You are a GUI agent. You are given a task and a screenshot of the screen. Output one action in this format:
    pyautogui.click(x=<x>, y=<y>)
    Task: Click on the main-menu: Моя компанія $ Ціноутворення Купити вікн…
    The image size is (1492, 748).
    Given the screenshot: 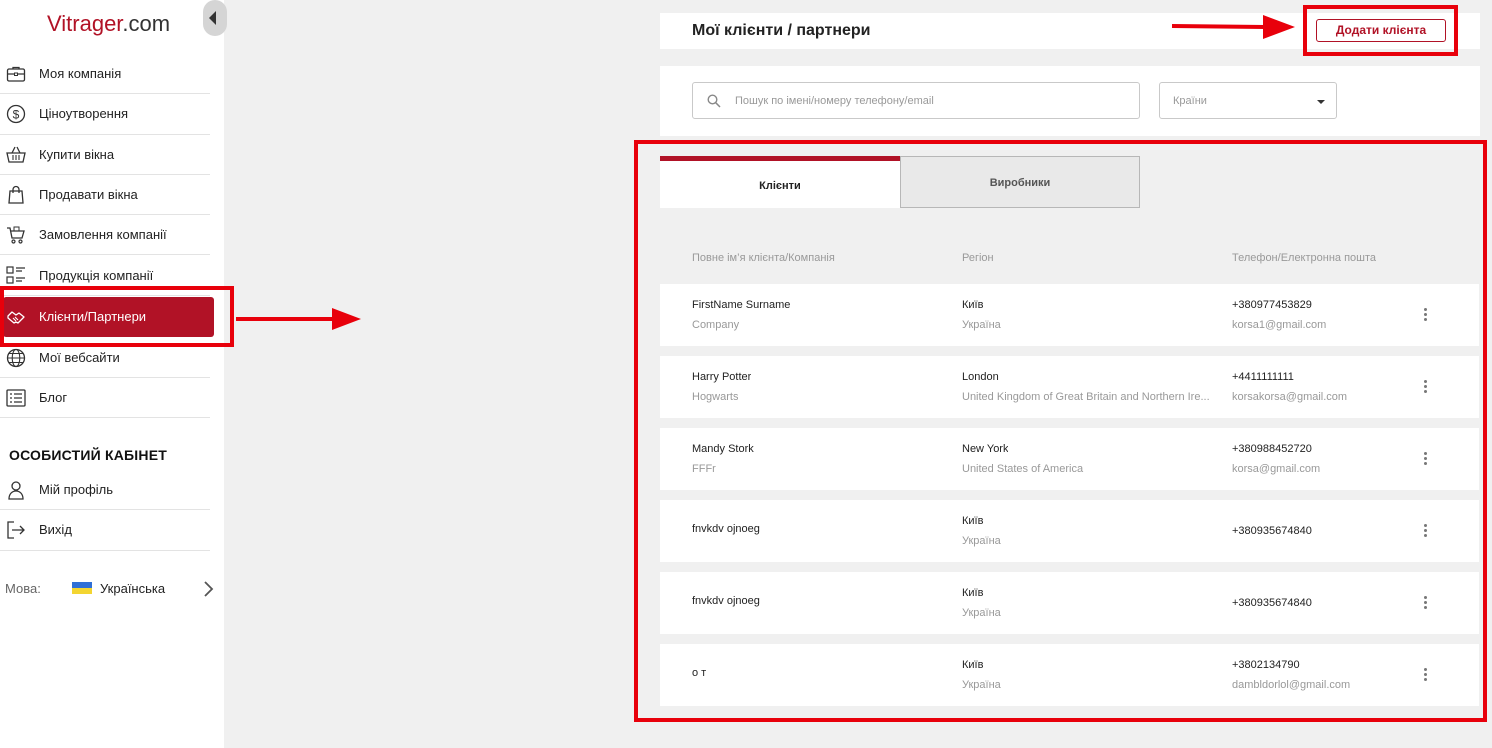 What is the action you would take?
    pyautogui.click(x=107, y=236)
    